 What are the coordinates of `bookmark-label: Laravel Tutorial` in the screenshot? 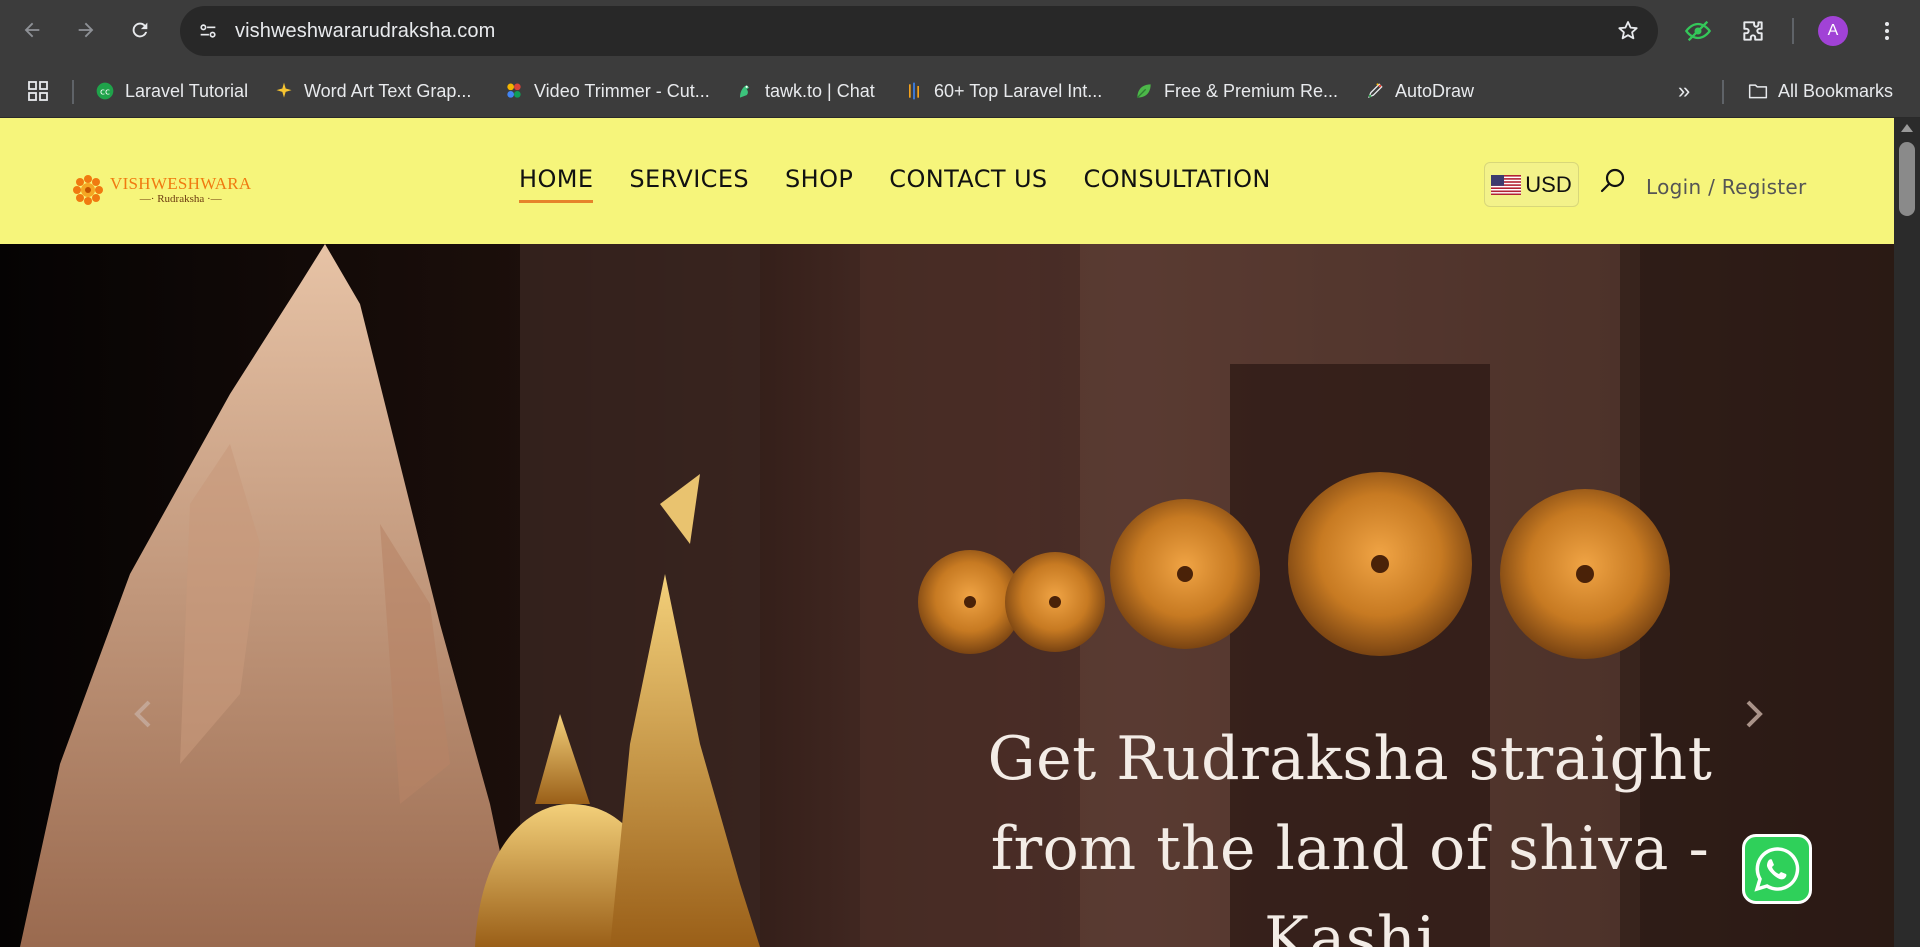 It's located at (187, 90).